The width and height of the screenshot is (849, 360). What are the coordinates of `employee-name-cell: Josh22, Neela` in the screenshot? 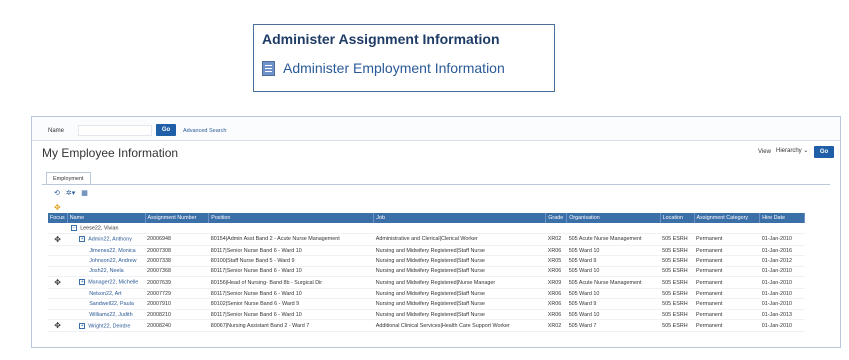 It's located at (106, 272).